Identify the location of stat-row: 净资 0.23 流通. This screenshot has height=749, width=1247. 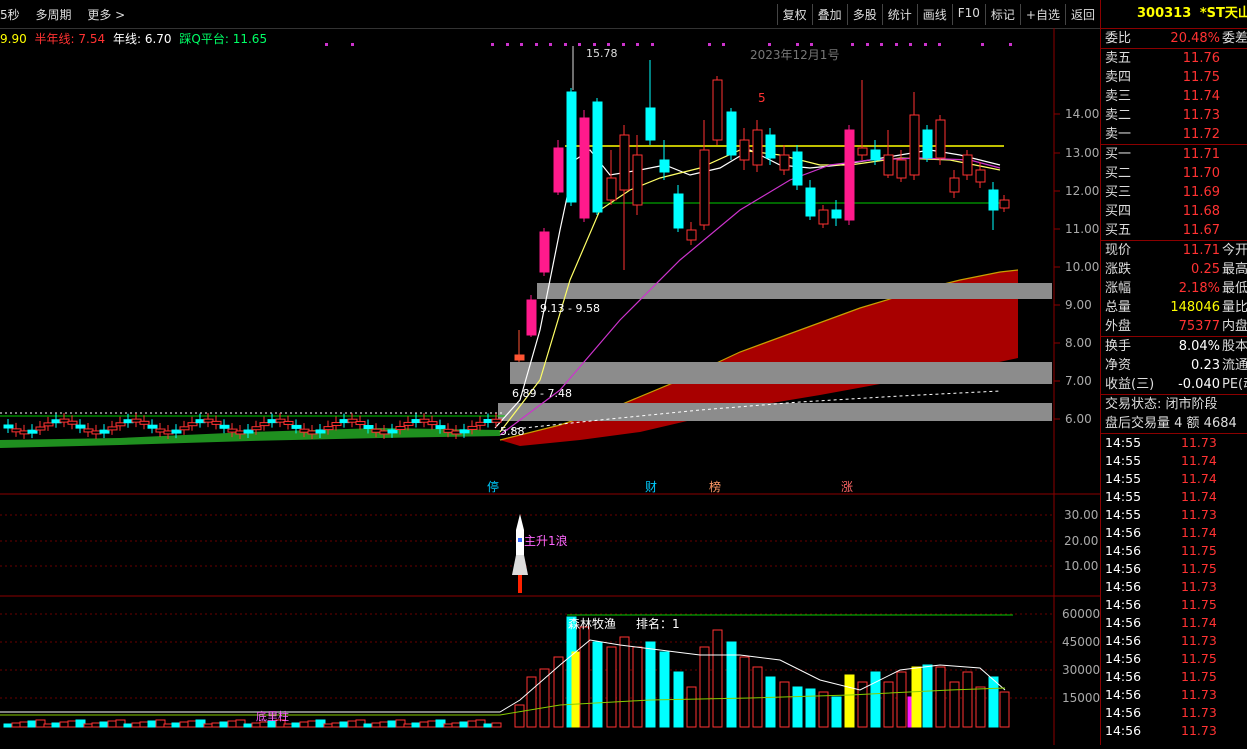
(1176, 365).